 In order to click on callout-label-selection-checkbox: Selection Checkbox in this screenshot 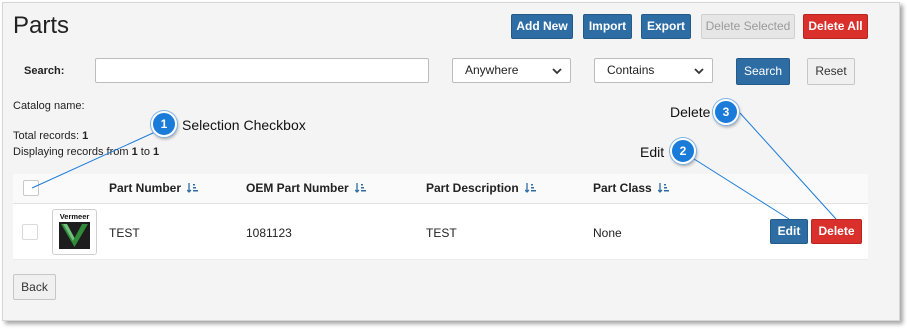, I will do `click(244, 125)`.